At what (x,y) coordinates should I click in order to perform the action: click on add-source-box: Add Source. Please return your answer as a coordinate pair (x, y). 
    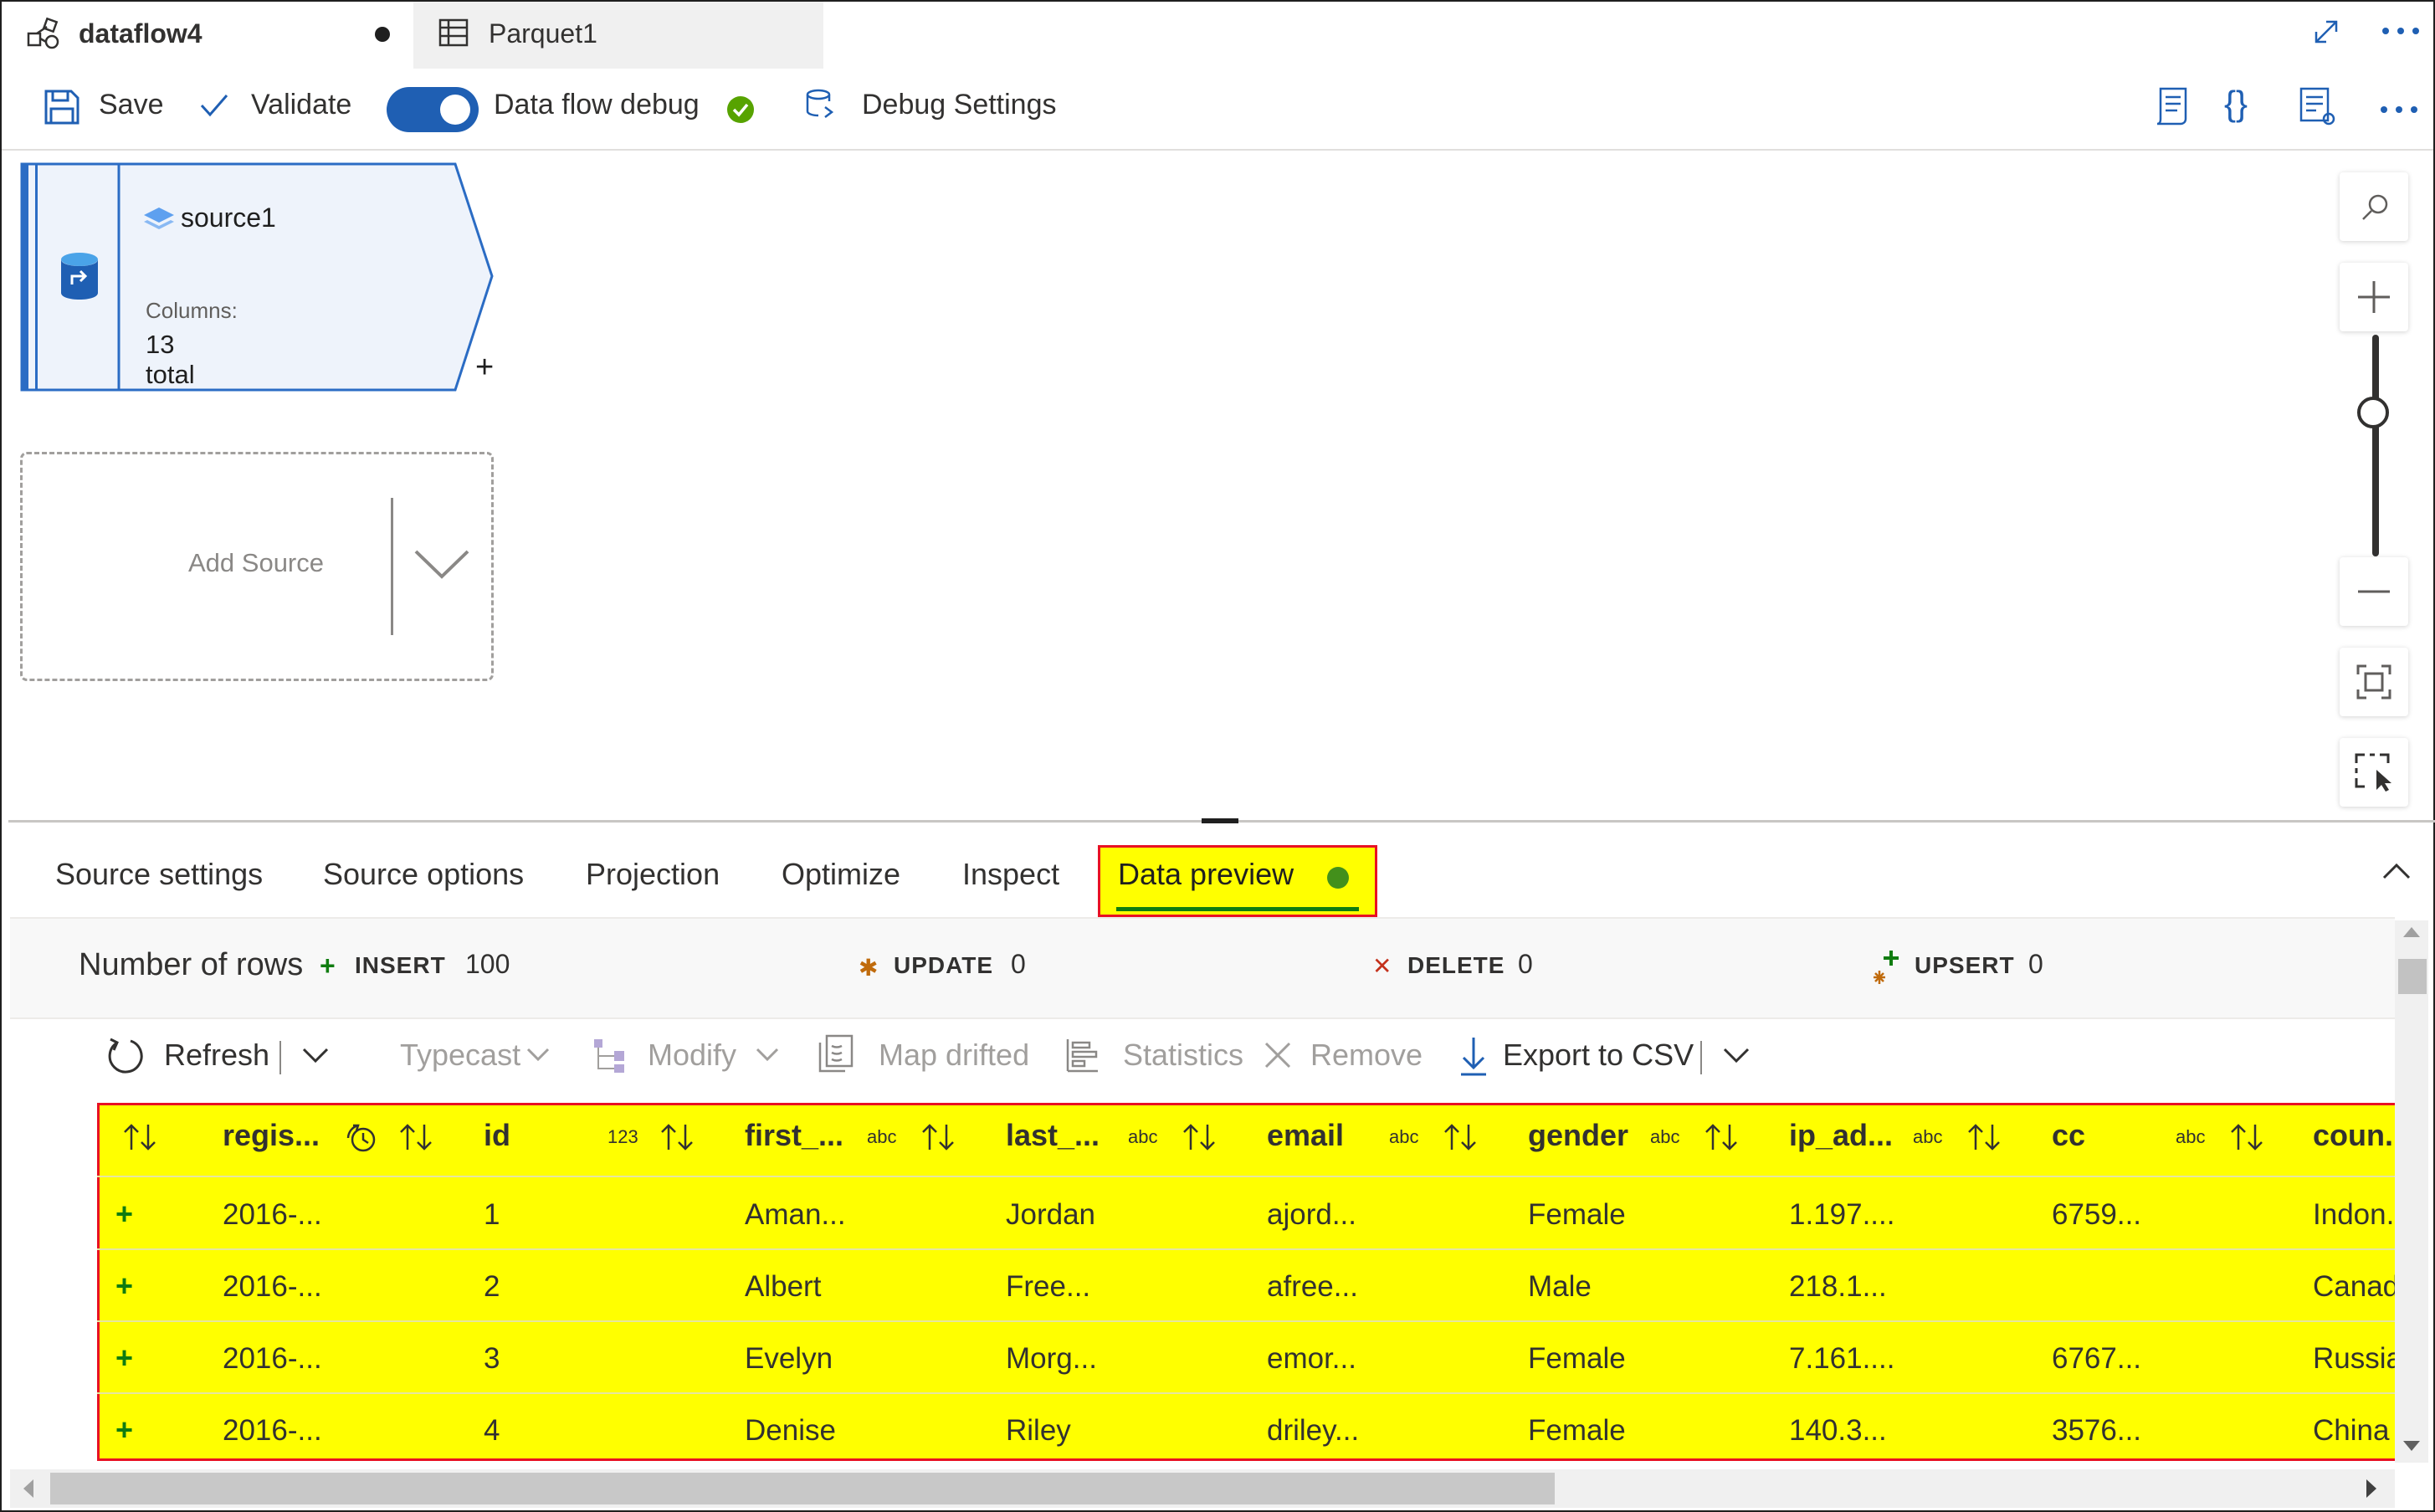
    Looking at the image, I should click on (257, 566).